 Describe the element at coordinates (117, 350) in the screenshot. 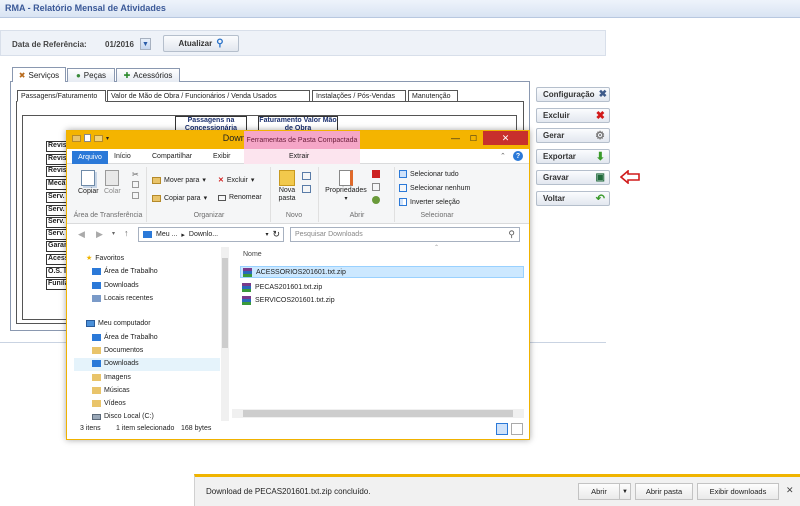

I see `nav-pc-documents: Documentos` at that location.